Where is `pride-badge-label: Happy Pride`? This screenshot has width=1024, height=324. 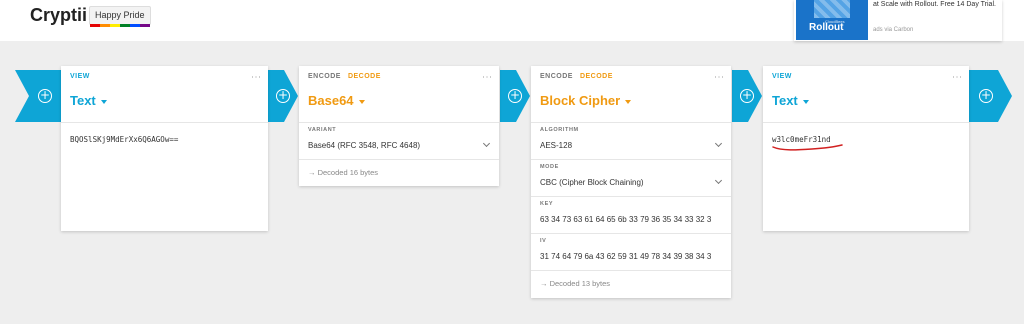 pride-badge-label: Happy Pride is located at coordinates (120, 15).